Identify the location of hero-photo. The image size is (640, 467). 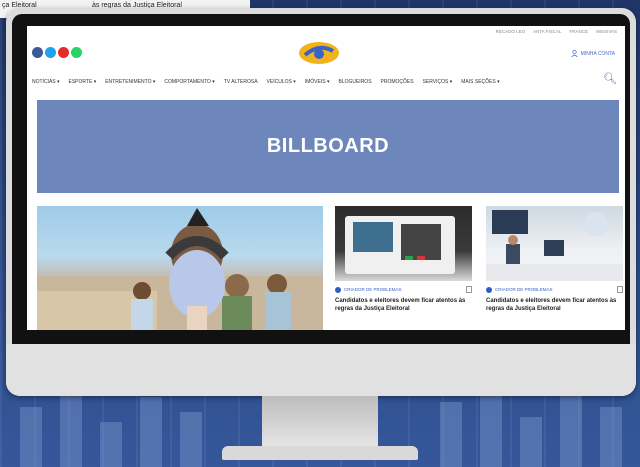
(180, 269).